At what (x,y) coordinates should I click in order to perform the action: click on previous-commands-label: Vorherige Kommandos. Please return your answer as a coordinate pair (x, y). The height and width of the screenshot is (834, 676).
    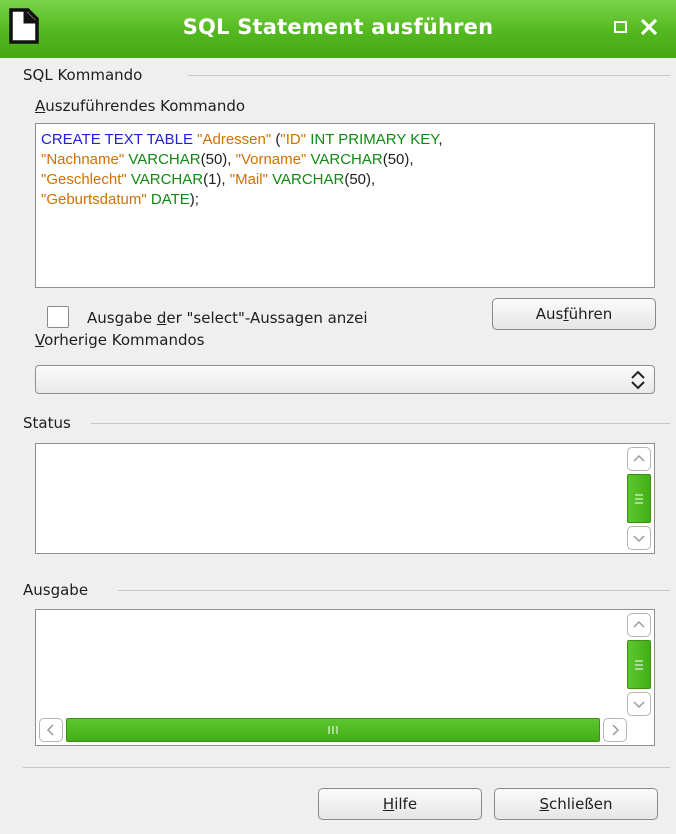
    Looking at the image, I should click on (120, 340).